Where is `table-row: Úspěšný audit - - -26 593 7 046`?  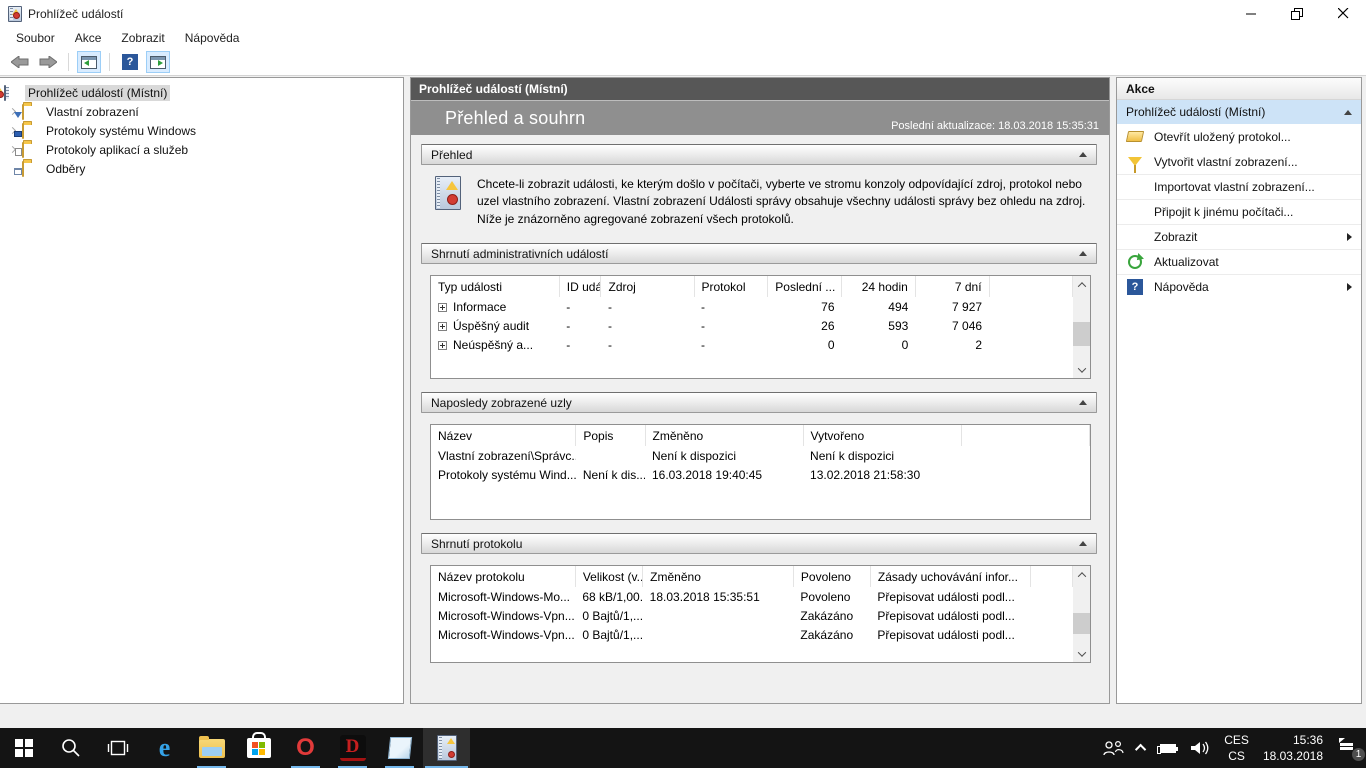
table-row: Úspěšný audit - - -26 593 7 046 is located at coordinates (752, 325).